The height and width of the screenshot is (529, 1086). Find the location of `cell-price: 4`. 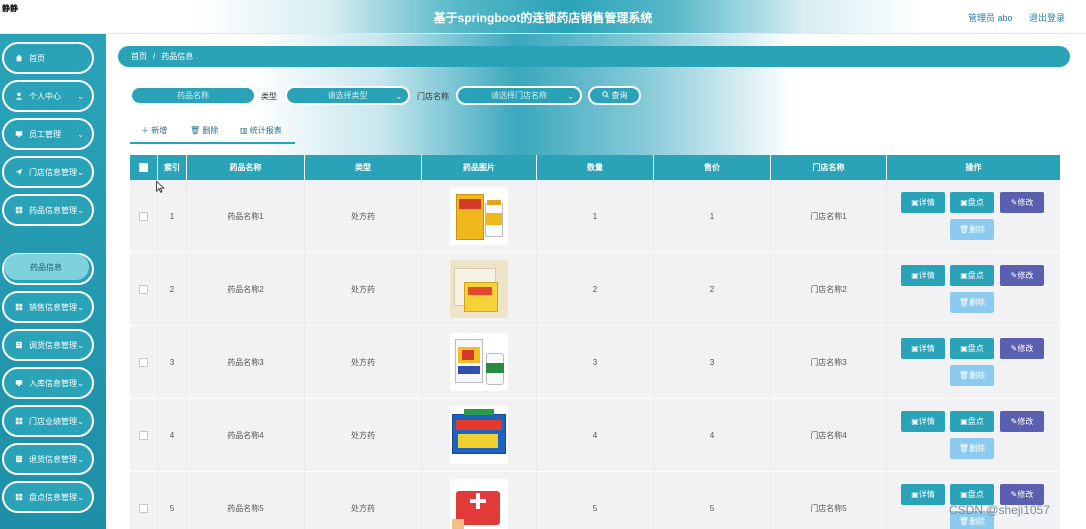

cell-price: 4 is located at coordinates (712, 435).